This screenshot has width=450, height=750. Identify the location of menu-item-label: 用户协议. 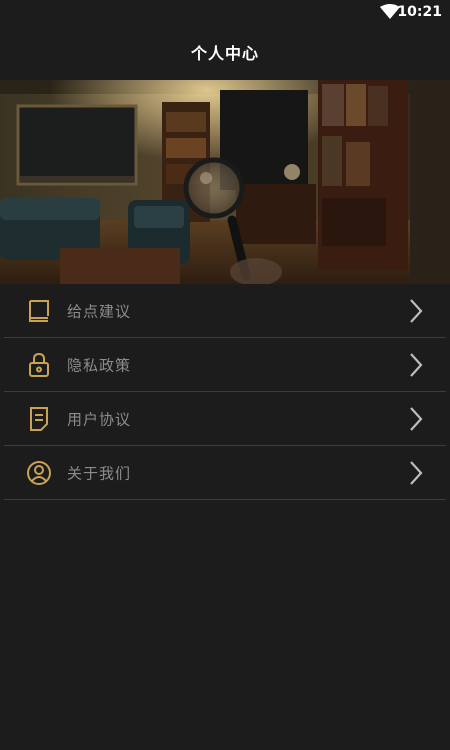
(99, 419).